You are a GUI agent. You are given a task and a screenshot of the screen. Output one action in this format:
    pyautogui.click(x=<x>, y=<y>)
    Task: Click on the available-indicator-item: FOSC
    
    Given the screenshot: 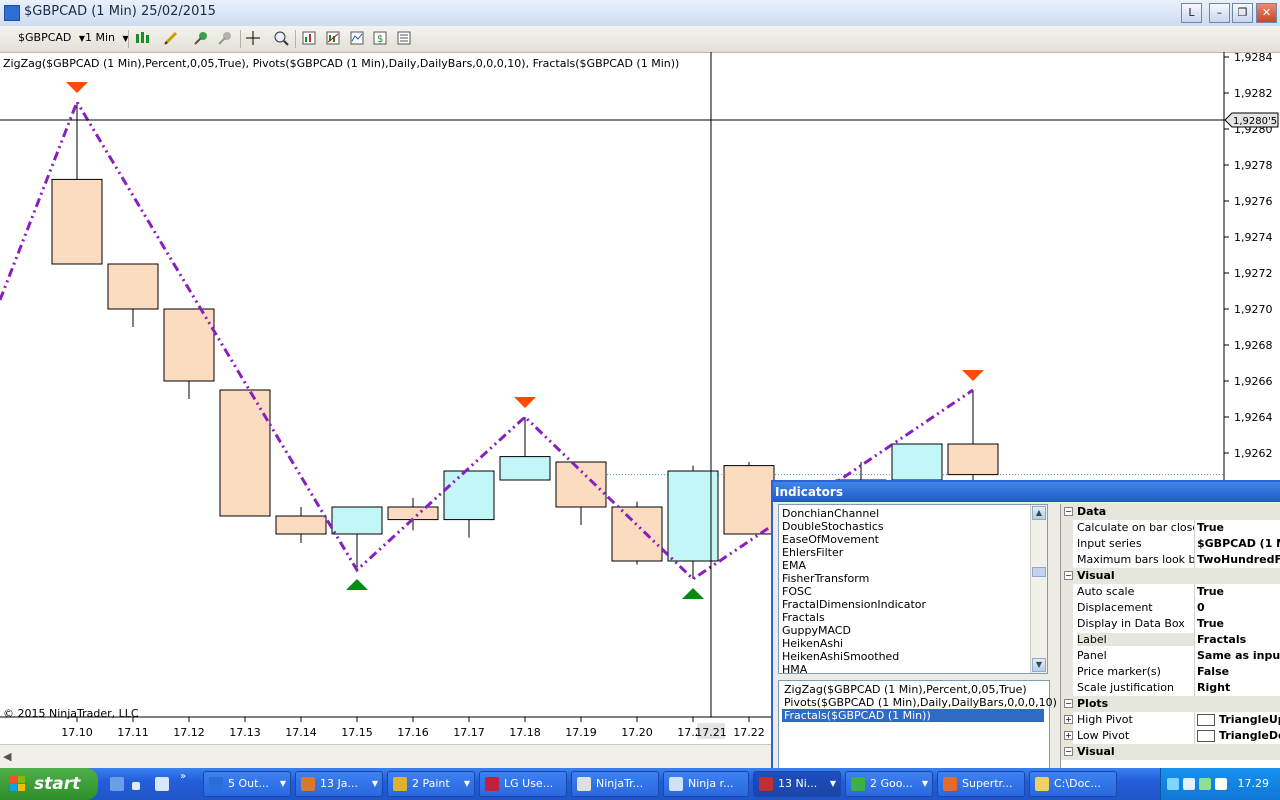 What is the action you would take?
    pyautogui.click(x=797, y=591)
    